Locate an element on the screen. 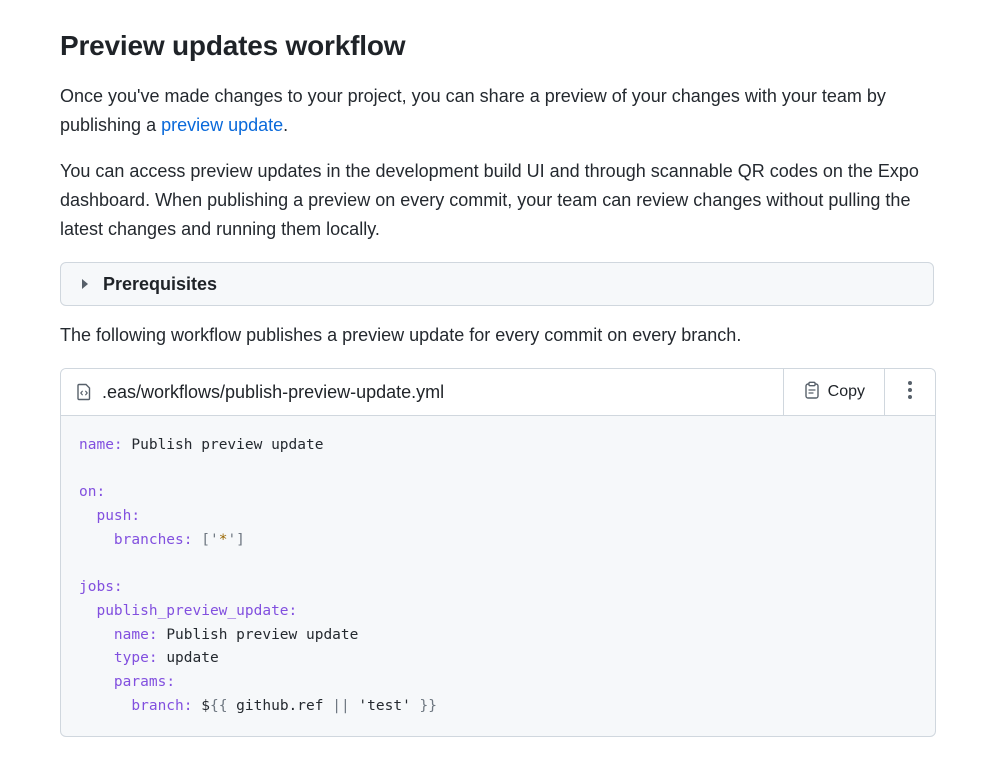  code-line: type: update is located at coordinates (166, 658).